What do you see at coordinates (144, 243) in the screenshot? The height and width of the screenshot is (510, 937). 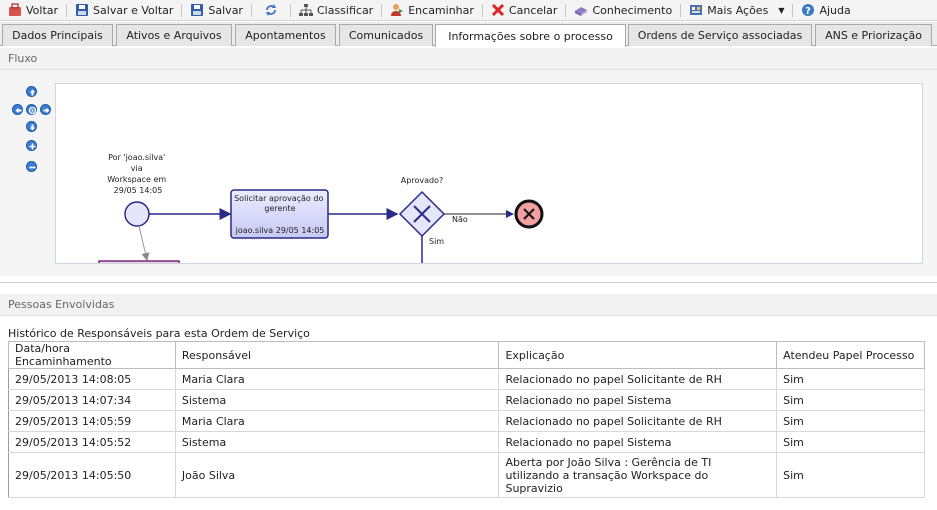 I see `association-line` at bounding box center [144, 243].